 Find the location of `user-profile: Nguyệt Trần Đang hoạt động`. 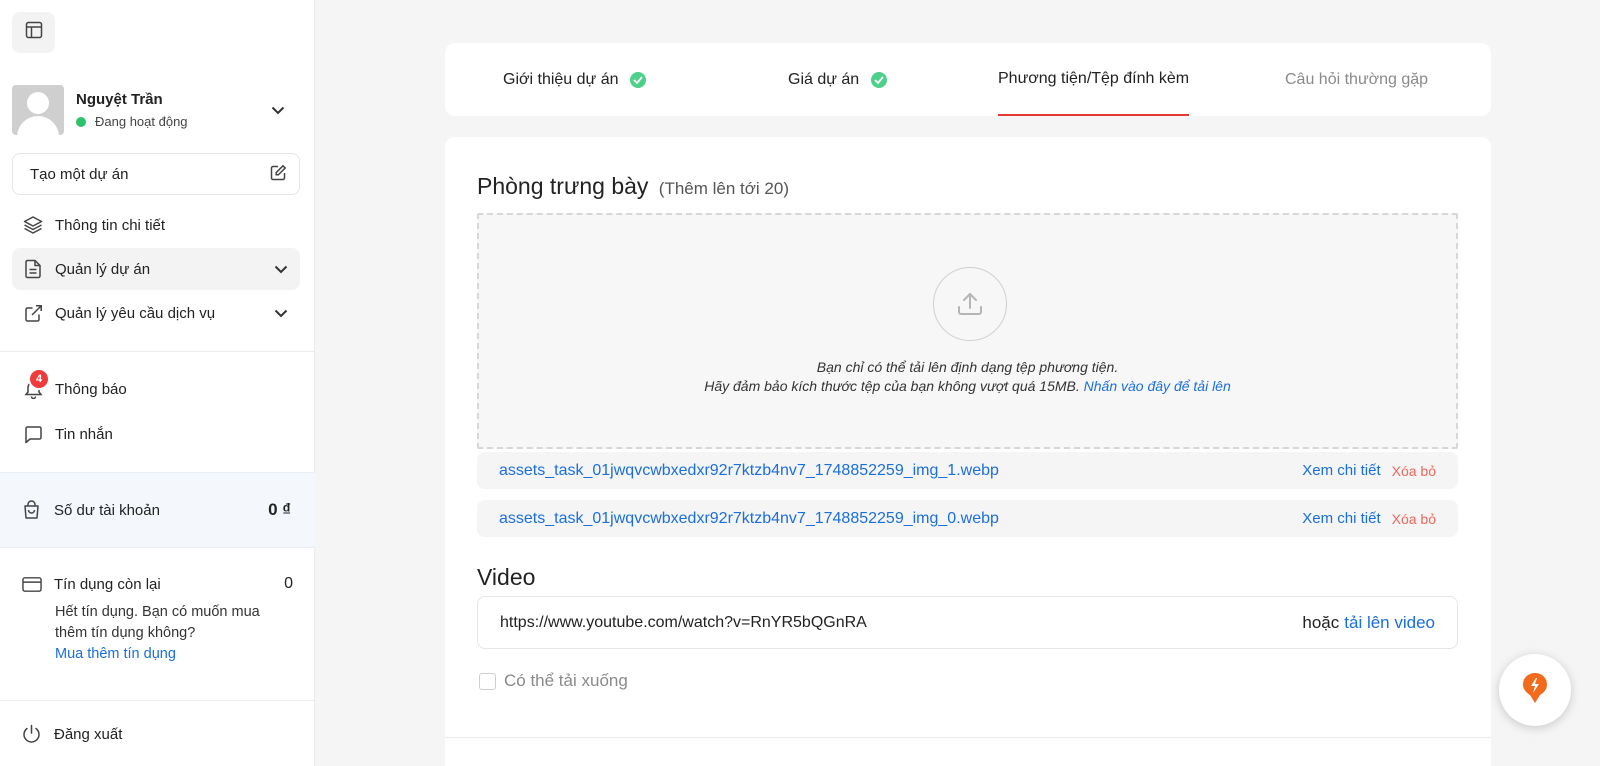

user-profile: Nguyệt Trần Đang hoạt động is located at coordinates (156, 110).